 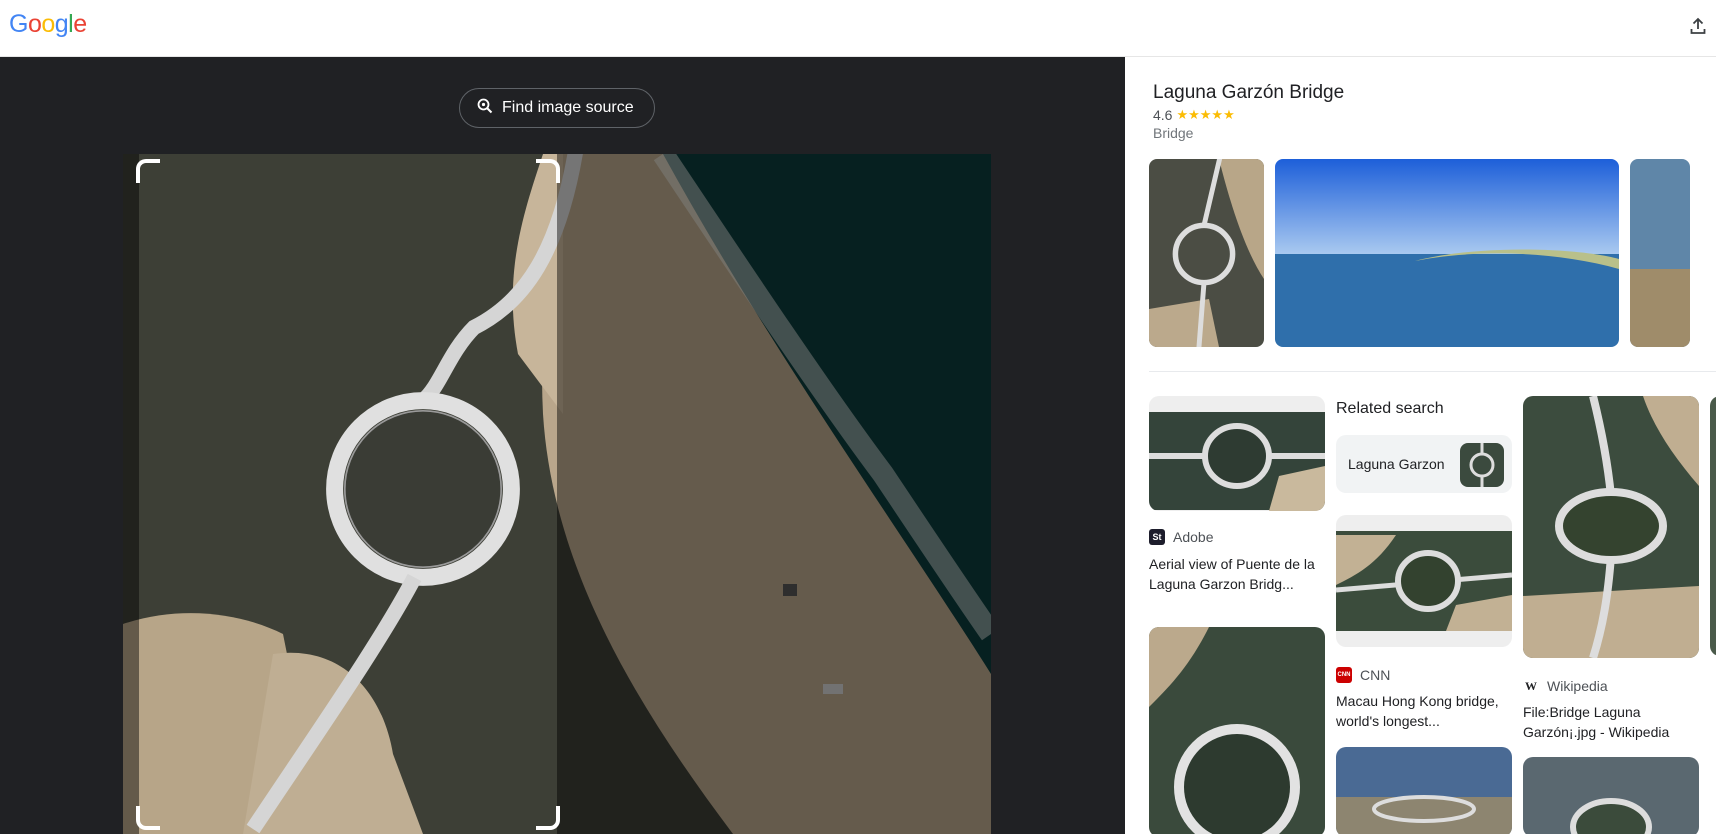 What do you see at coordinates (1396, 464) in the screenshot?
I see `related-search-label: Laguna Garzon` at bounding box center [1396, 464].